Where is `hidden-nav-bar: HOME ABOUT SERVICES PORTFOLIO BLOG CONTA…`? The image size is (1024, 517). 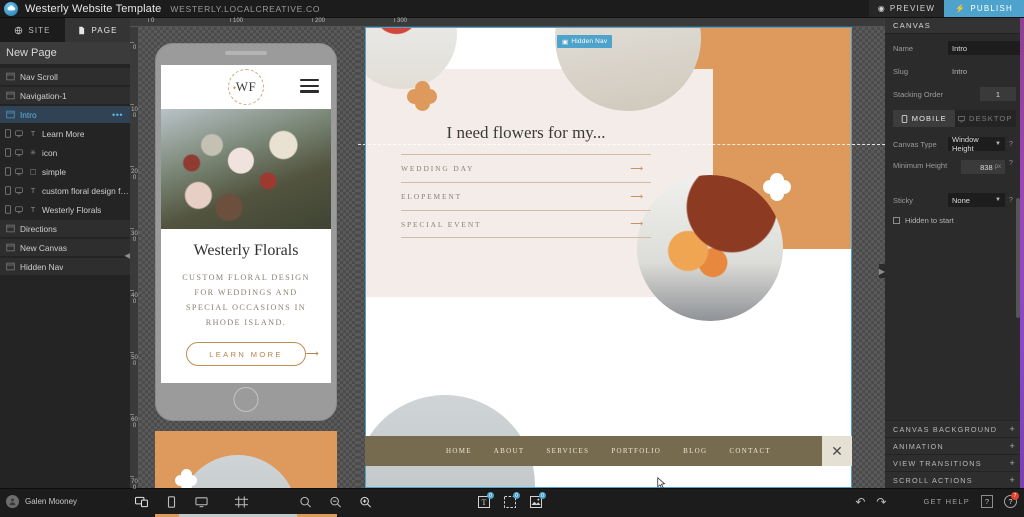 hidden-nav-bar: HOME ABOUT SERVICES PORTFOLIO BLOG CONTA… is located at coordinates (608, 451).